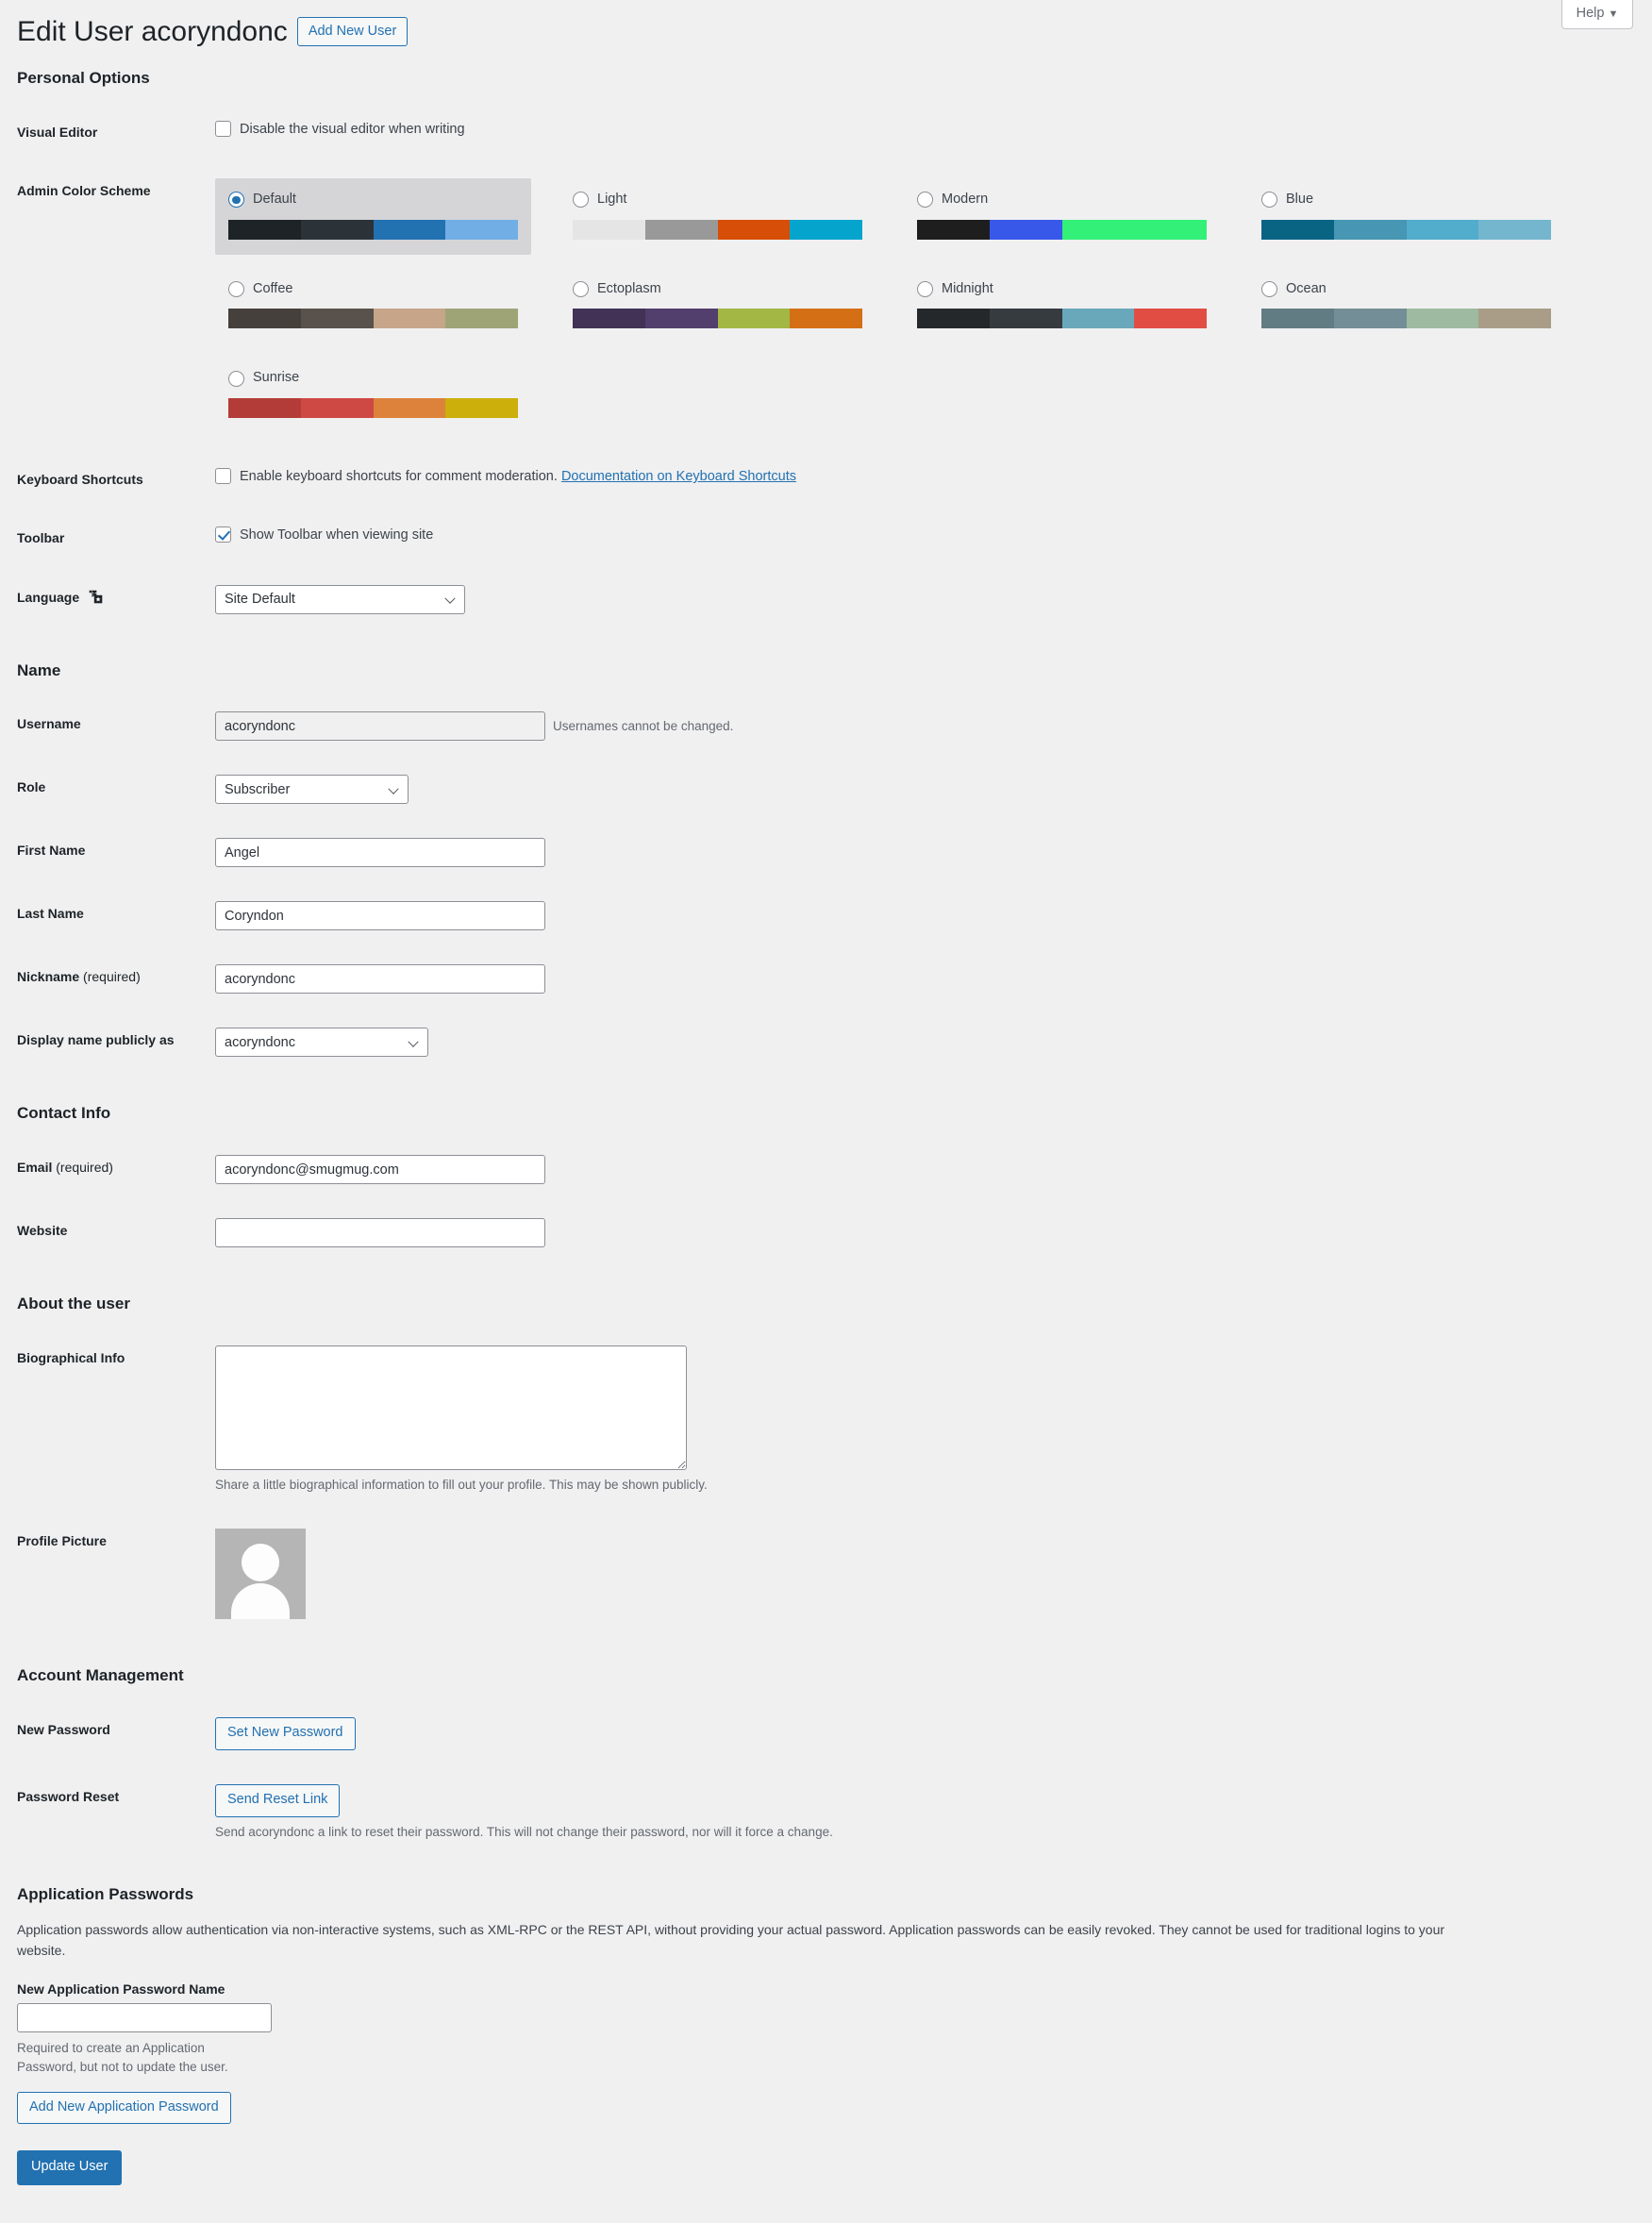 The image size is (1652, 2223). I want to click on color-scheme-option-ocean: Ocean, so click(1406, 306).